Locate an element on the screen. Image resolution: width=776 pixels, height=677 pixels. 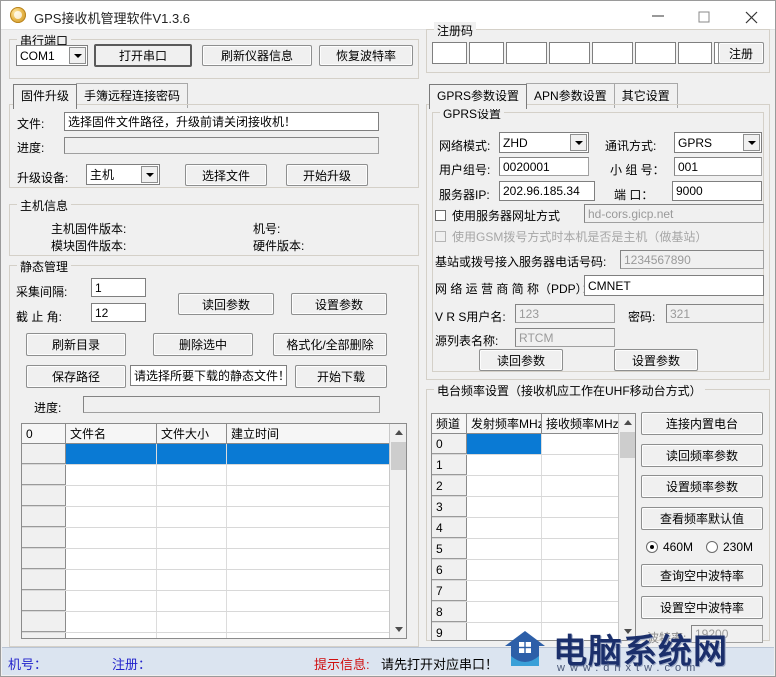
channel-cell: 7 is located at coordinates (449, 591).